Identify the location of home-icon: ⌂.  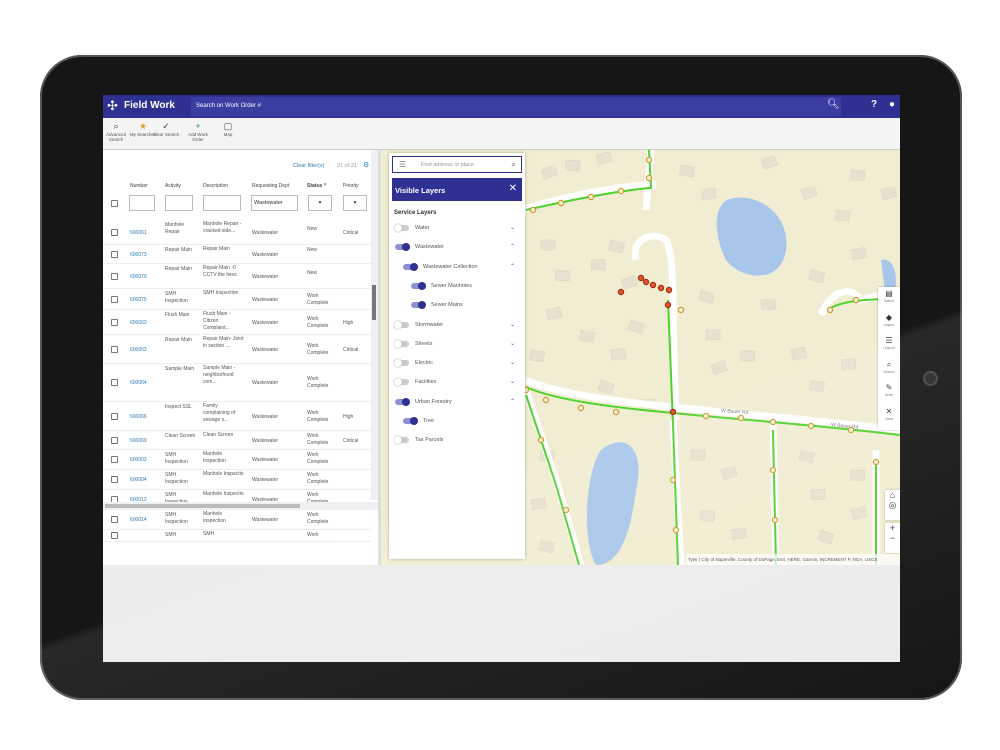
(892, 495).